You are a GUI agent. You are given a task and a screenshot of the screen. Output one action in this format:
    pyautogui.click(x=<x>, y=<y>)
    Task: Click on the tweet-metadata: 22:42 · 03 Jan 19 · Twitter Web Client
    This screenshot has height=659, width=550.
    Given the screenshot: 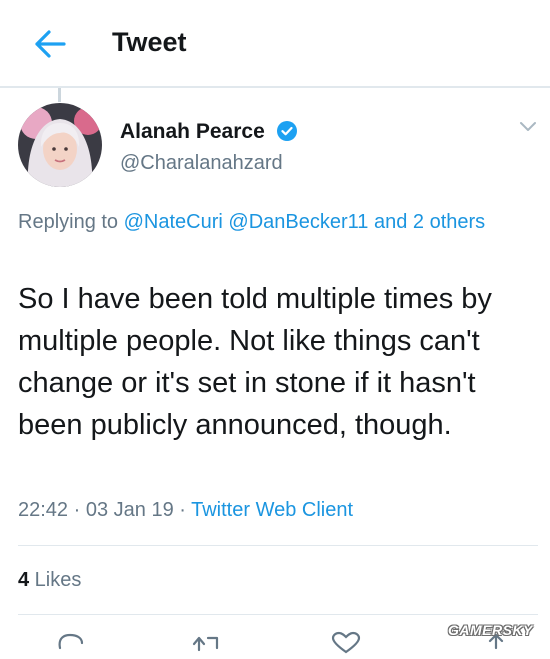 What is the action you would take?
    pyautogui.click(x=185, y=510)
    